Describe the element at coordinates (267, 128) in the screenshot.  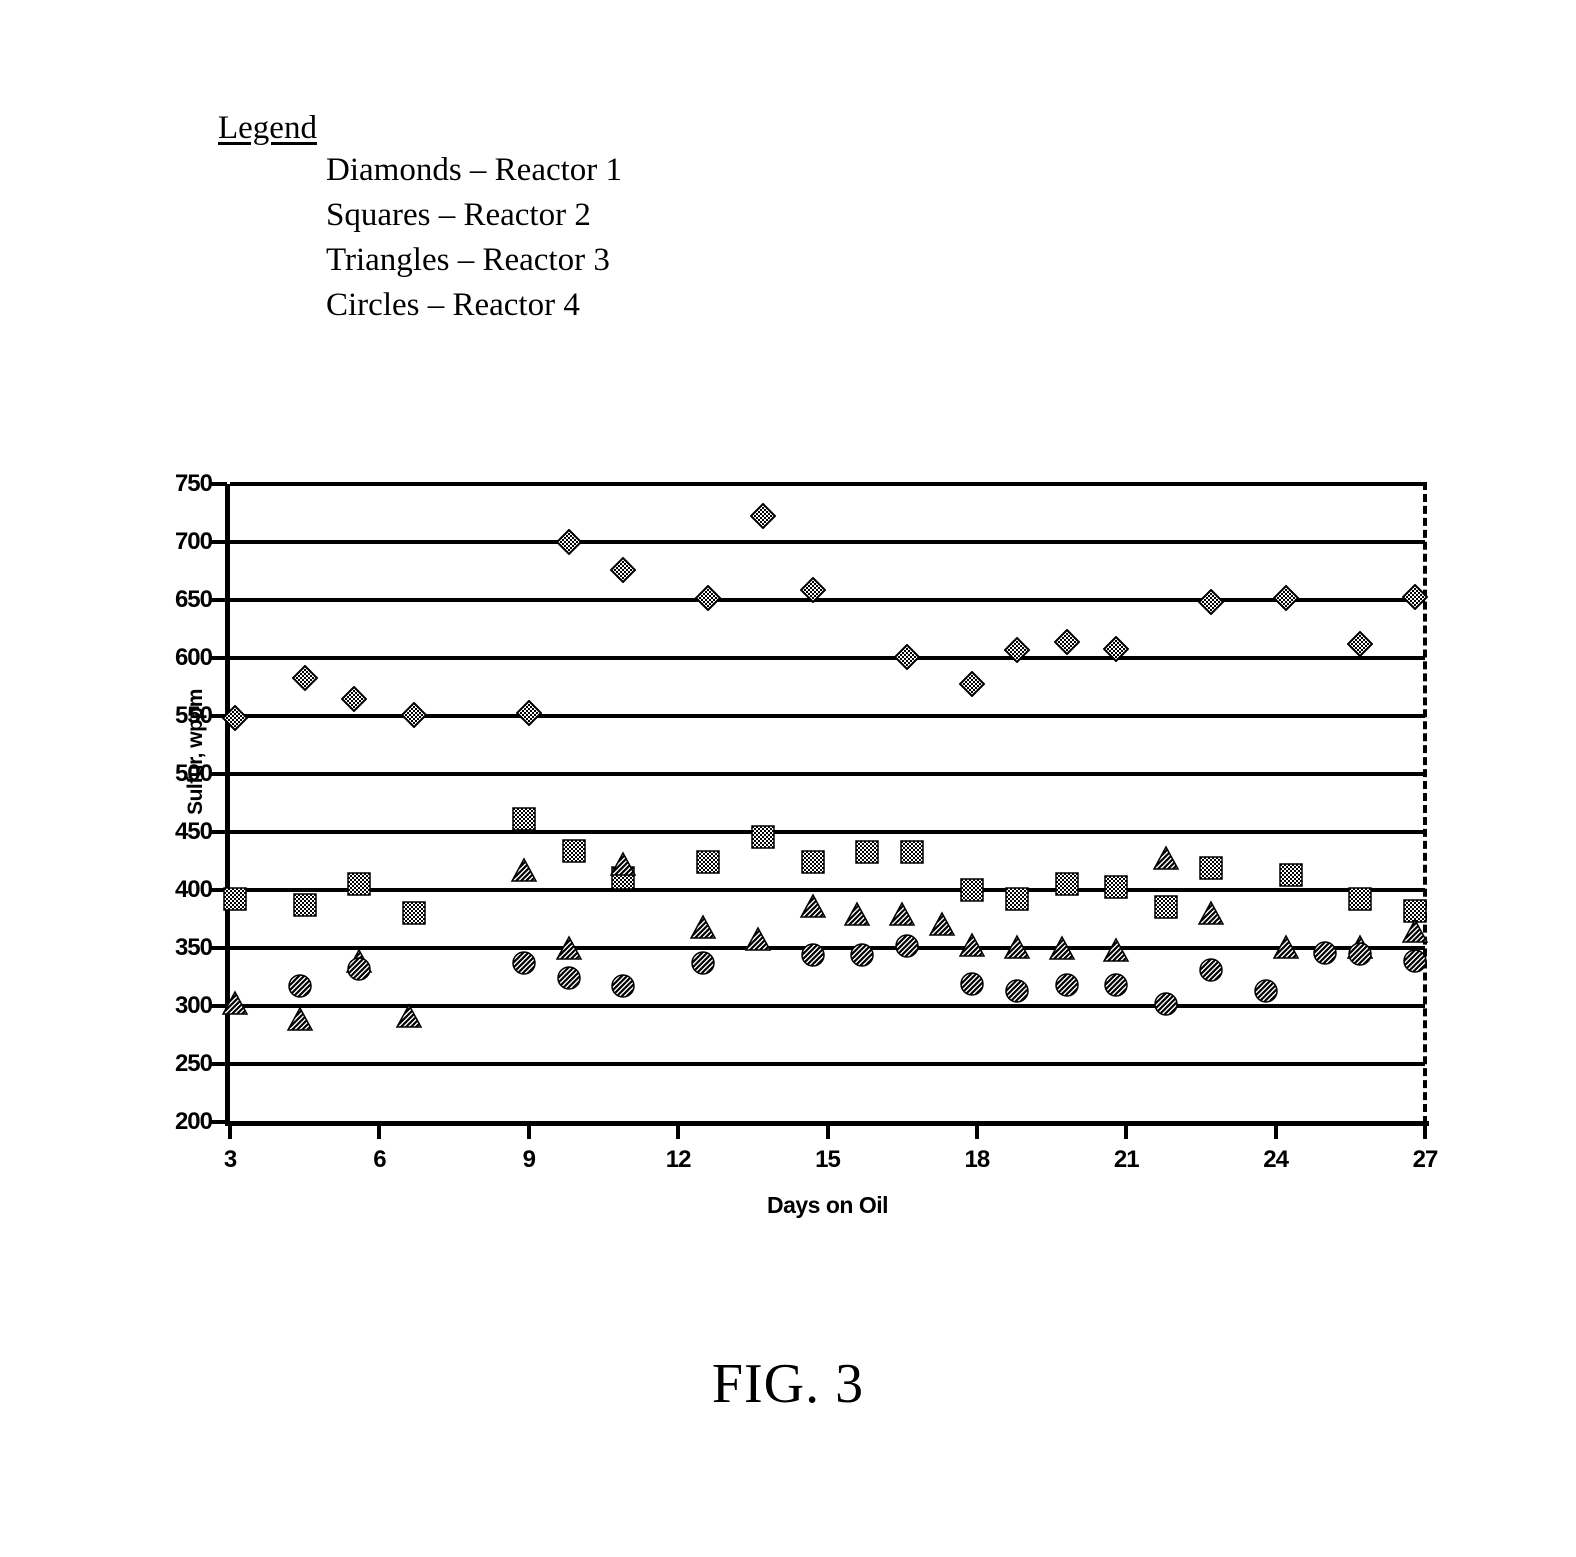
I see `legend-title: Legend` at that location.